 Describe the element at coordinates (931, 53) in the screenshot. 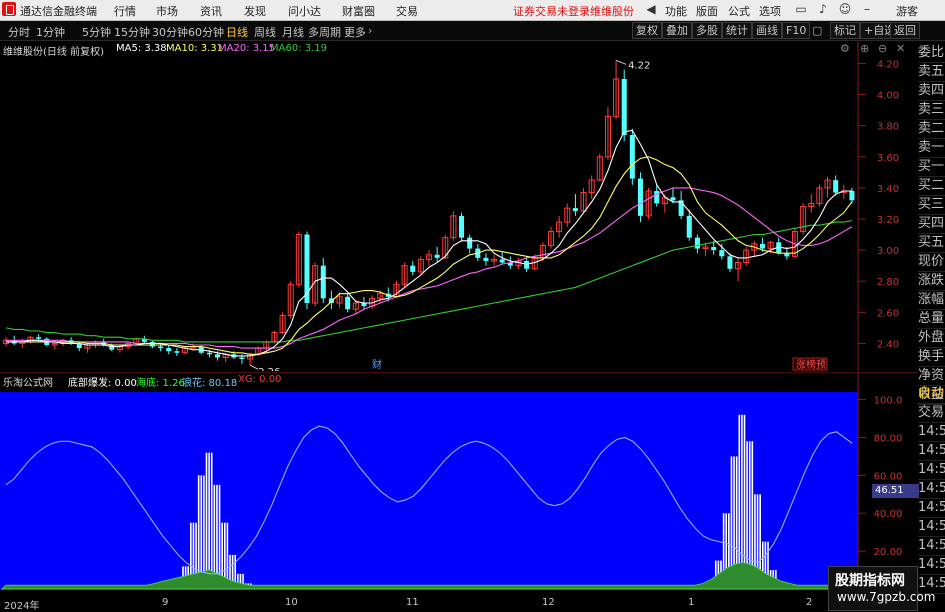

I see `side-label: 委比` at that location.